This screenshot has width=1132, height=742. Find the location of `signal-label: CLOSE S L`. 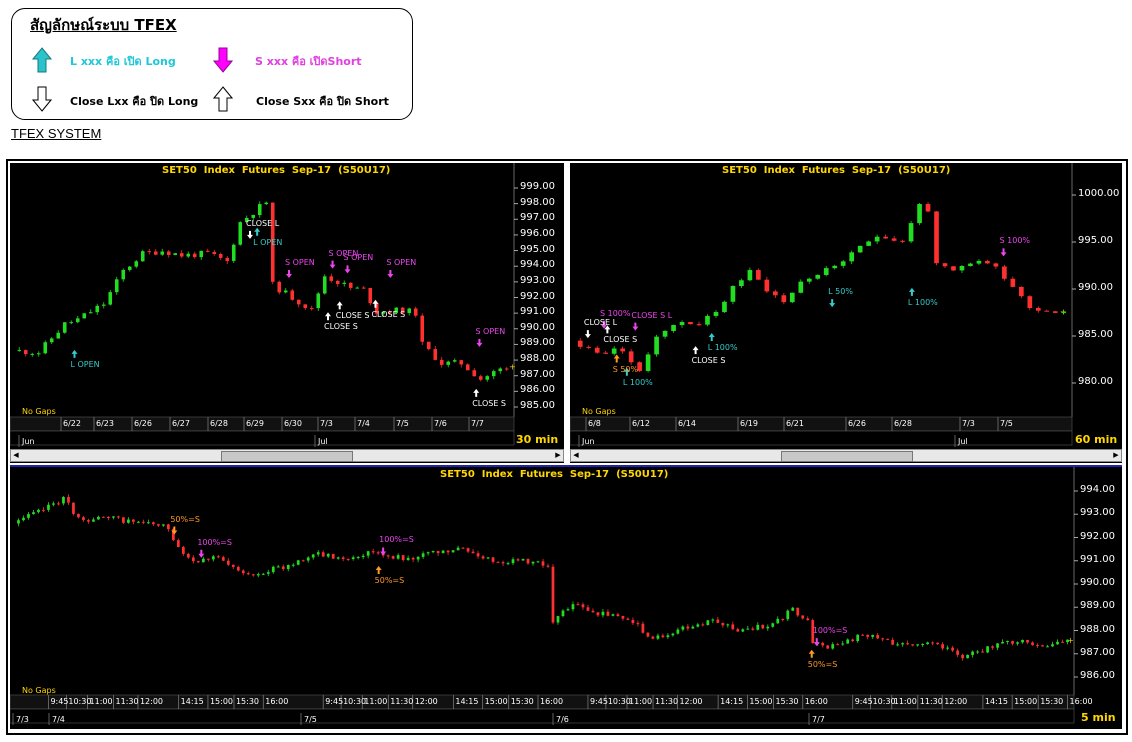

signal-label: CLOSE S L is located at coordinates (652, 315).